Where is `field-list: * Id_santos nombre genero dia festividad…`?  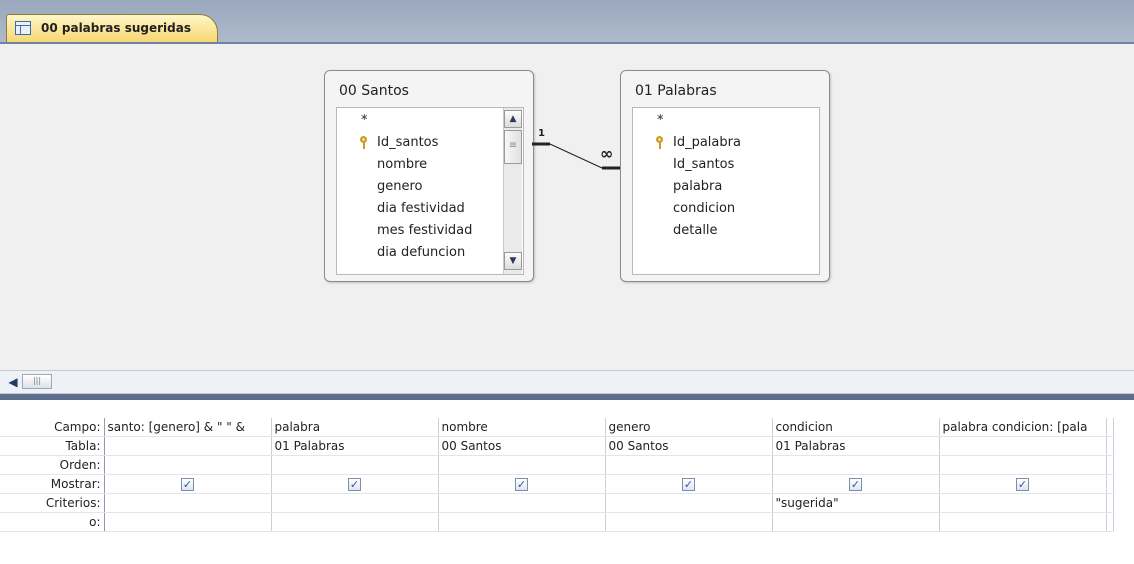
field-list: * Id_santos nombre genero dia festividad… is located at coordinates (430, 191).